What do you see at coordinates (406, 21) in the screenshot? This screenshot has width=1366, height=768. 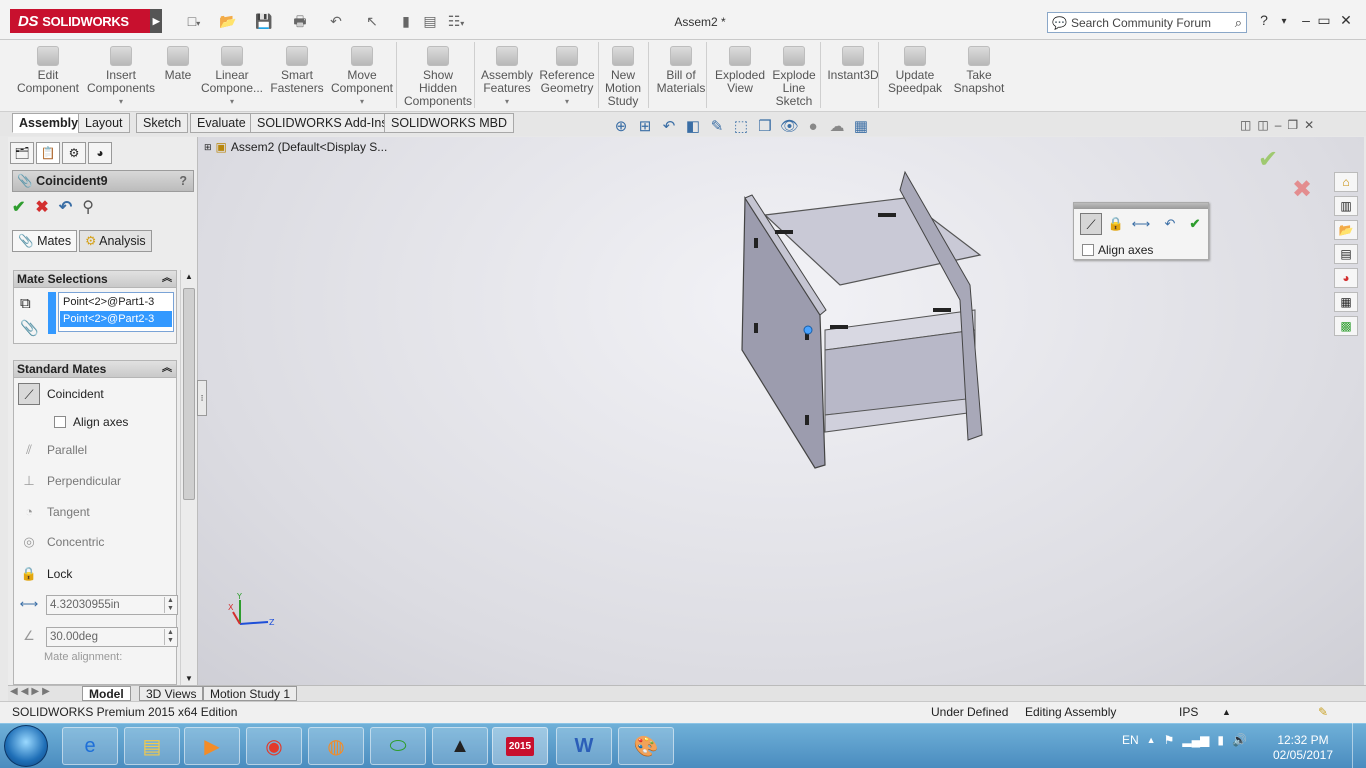 I see `rebuild-icon: ▮` at bounding box center [406, 21].